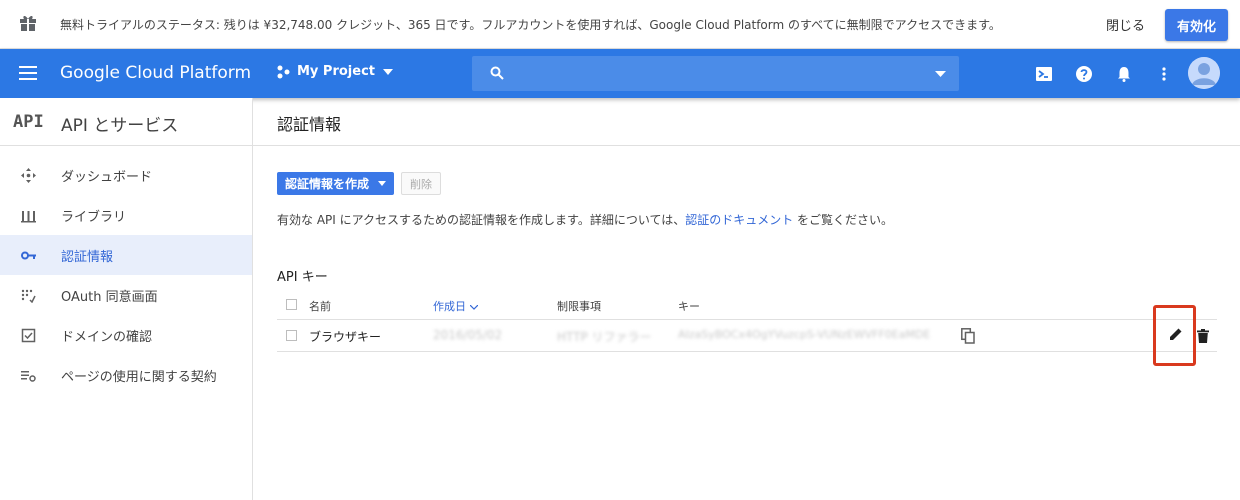 The image size is (1240, 500). Describe the element at coordinates (1196, 25) in the screenshot. I see `enable-button: 有効化` at that location.